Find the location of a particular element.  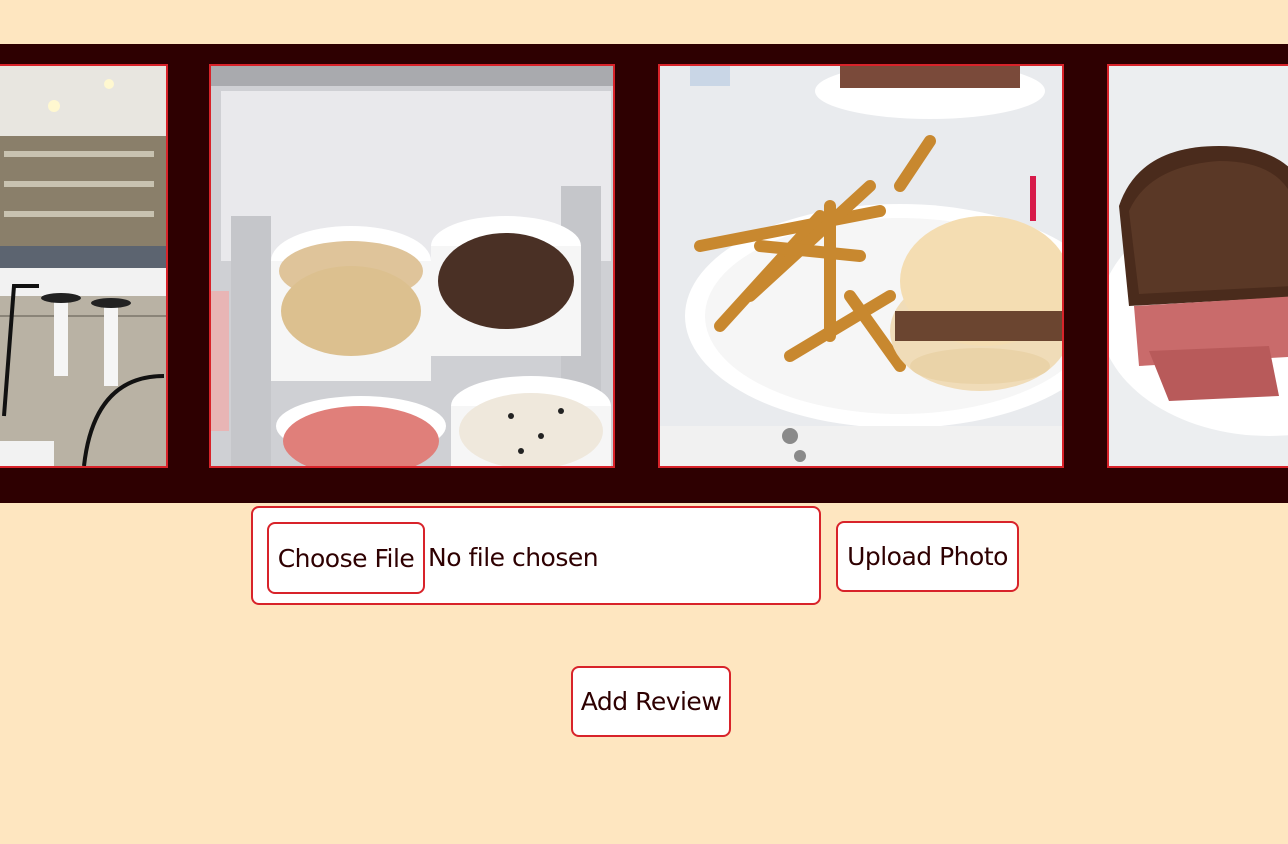

diner-interior-photo is located at coordinates (84, 266).